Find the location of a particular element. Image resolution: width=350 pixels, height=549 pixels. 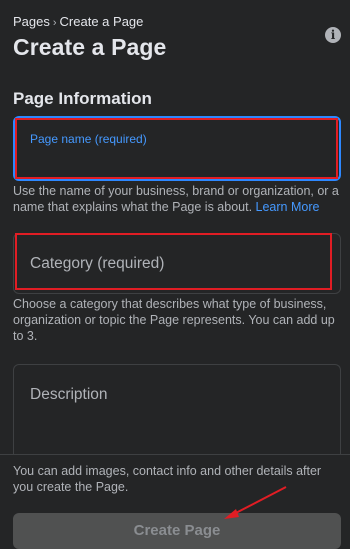

description-placeholder: Description is located at coordinates (69, 394).